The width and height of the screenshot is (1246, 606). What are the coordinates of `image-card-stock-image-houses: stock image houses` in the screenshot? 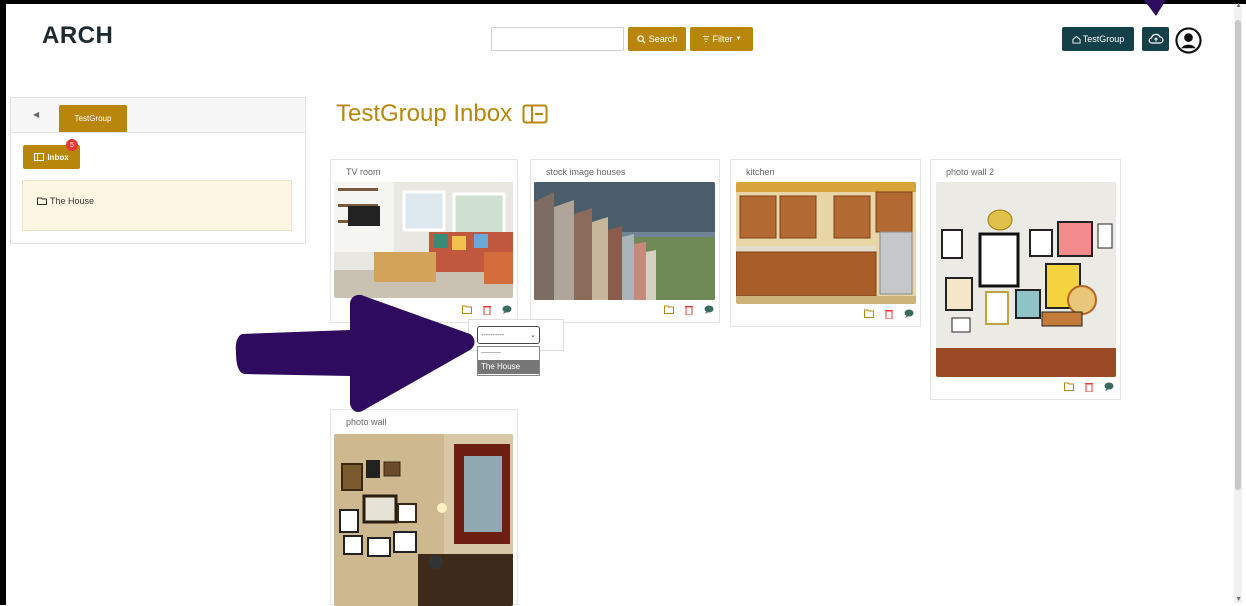 It's located at (625, 241).